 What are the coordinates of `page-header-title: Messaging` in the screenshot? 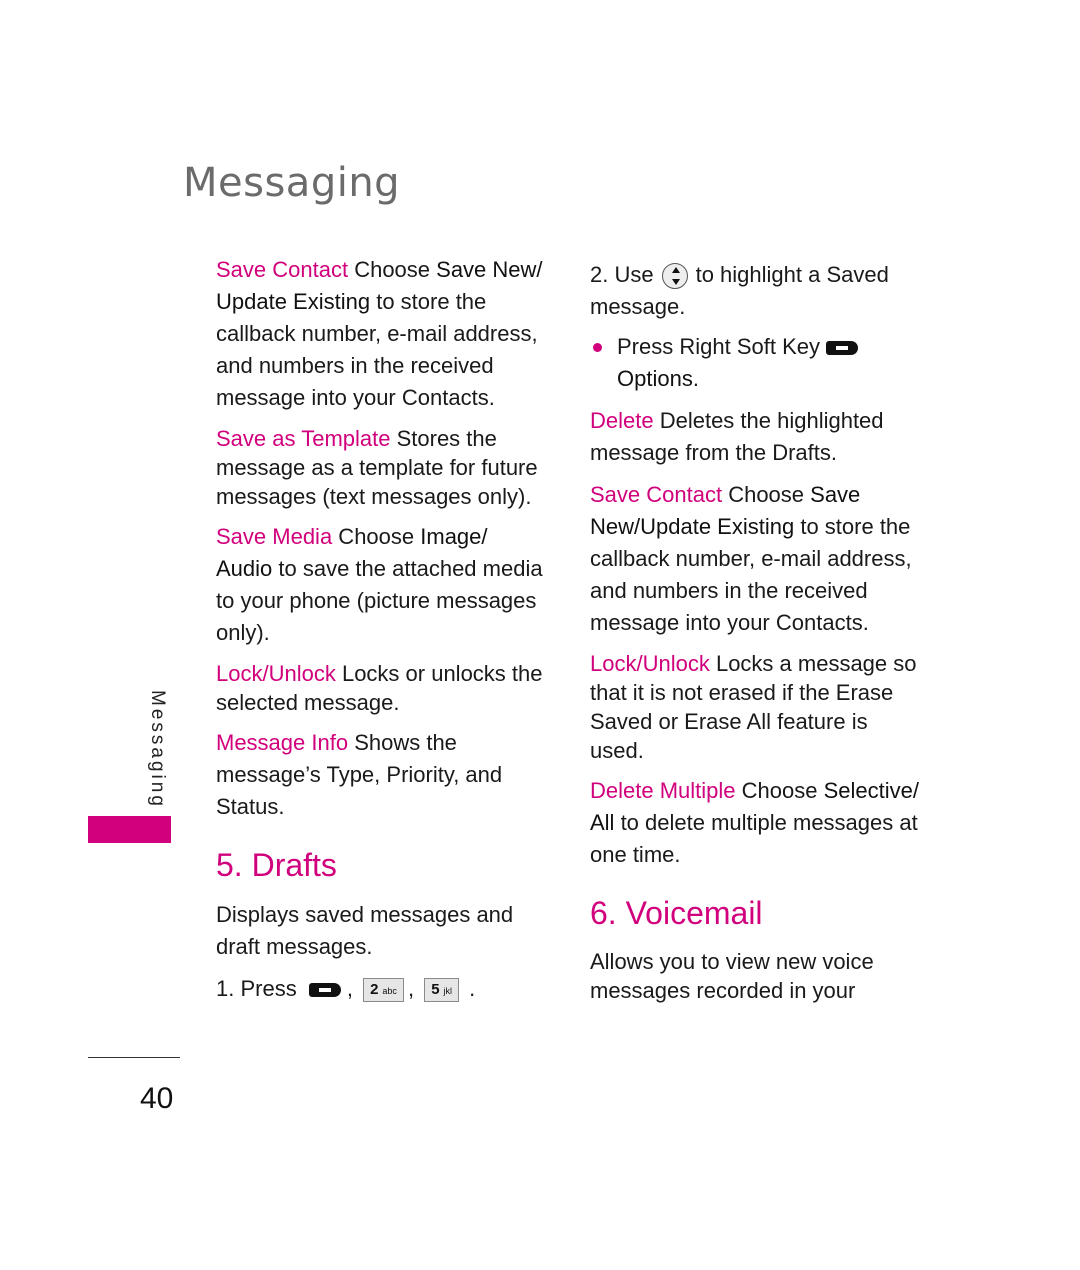 It's located at (292, 183).